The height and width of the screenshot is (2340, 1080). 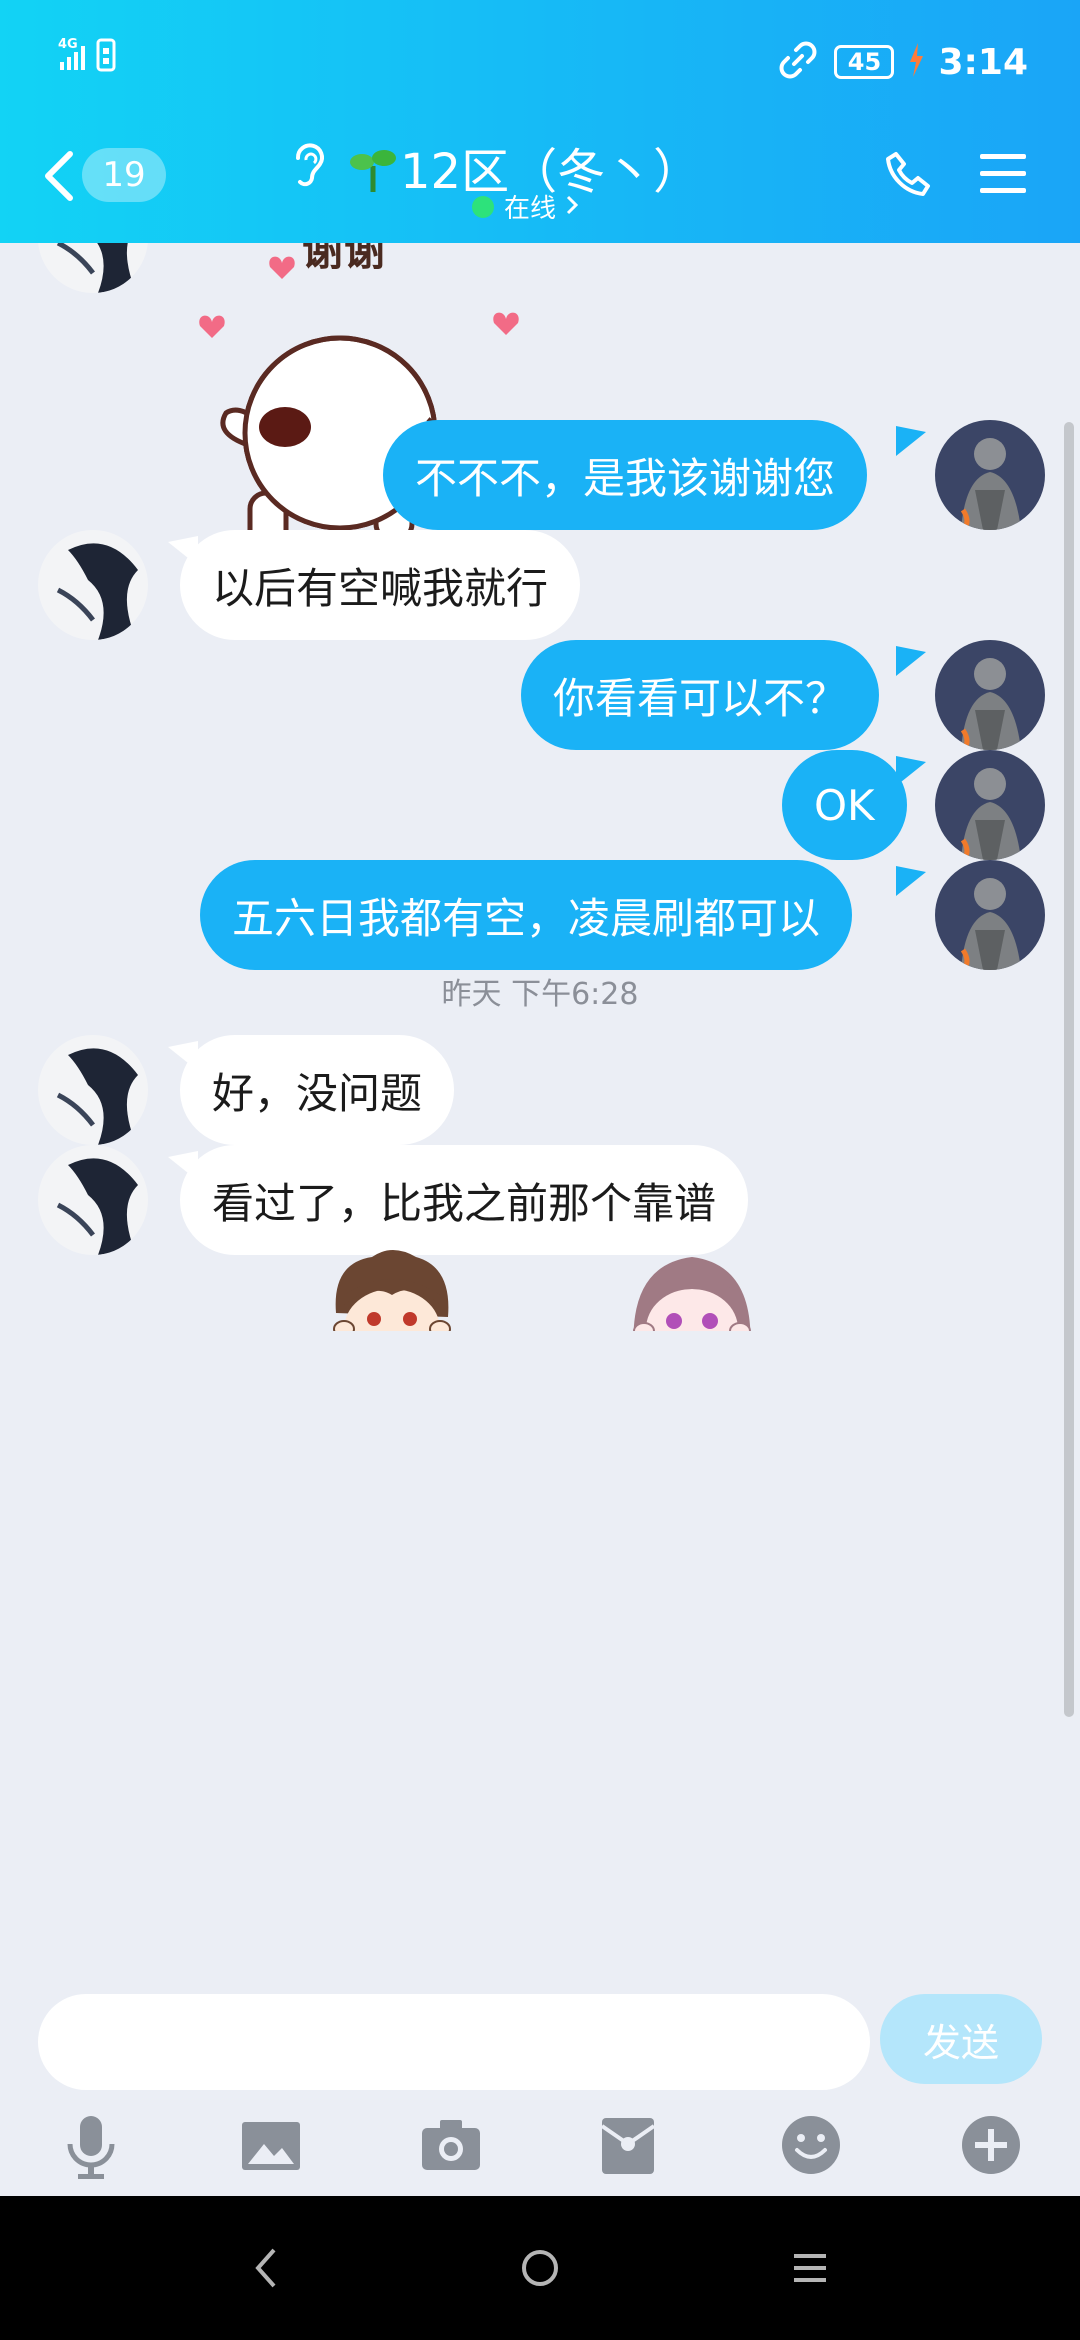 What do you see at coordinates (483, 206) in the screenshot?
I see `online-dot` at bounding box center [483, 206].